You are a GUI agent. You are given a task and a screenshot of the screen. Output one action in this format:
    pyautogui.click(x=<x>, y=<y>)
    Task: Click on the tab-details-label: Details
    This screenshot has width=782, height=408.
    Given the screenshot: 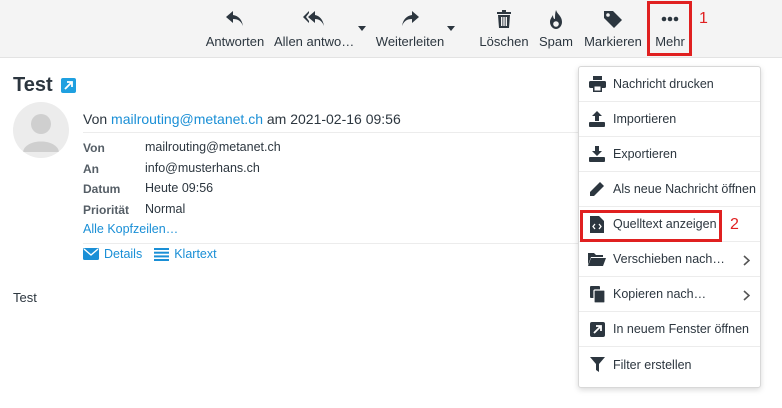 What is the action you would take?
    pyautogui.click(x=123, y=254)
    